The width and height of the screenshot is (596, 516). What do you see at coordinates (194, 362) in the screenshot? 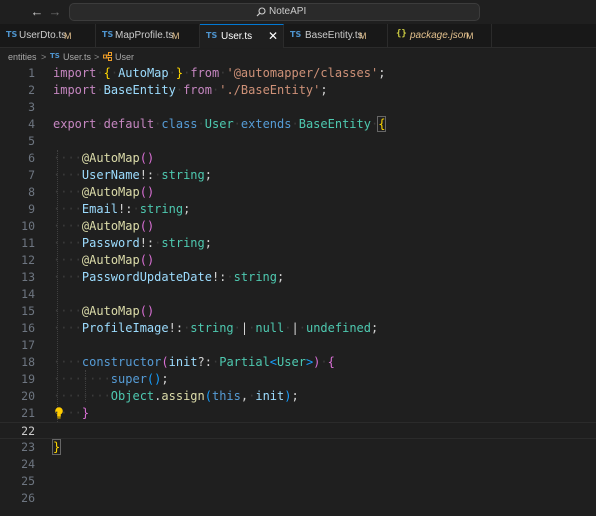
I see `code-text: ····constructor(init?:·Partial<User>)·{` at bounding box center [194, 362].